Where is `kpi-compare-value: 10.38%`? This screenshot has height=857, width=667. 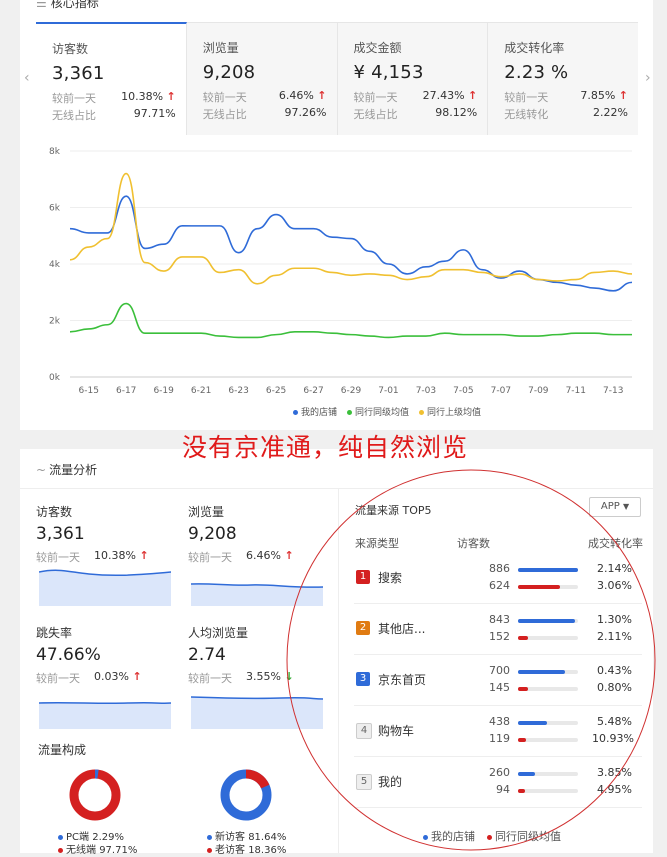 kpi-compare-value: 10.38% is located at coordinates (142, 96).